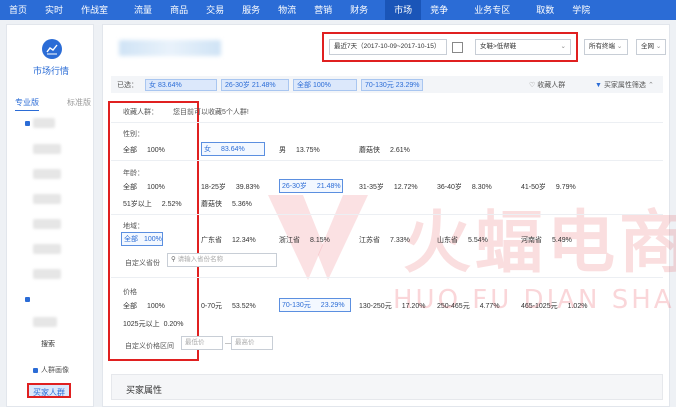 The width and height of the screenshot is (676, 407). I want to click on section-title: 买家属性, so click(144, 390).